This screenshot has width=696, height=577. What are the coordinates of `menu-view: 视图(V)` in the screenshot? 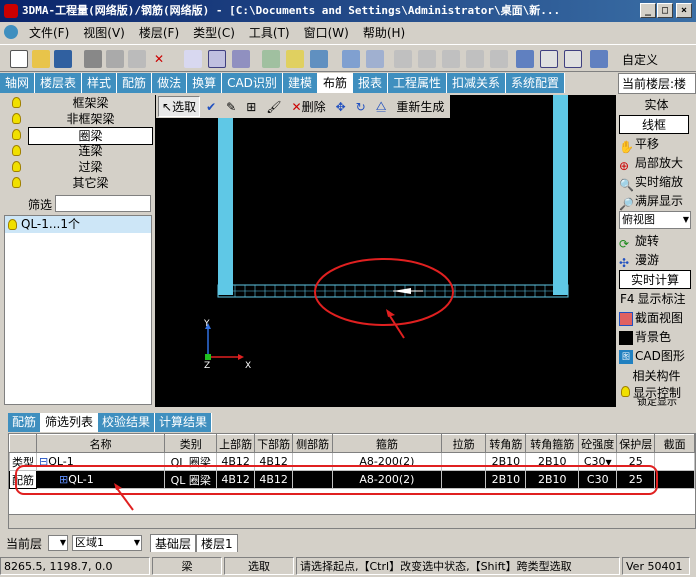 It's located at (104, 32).